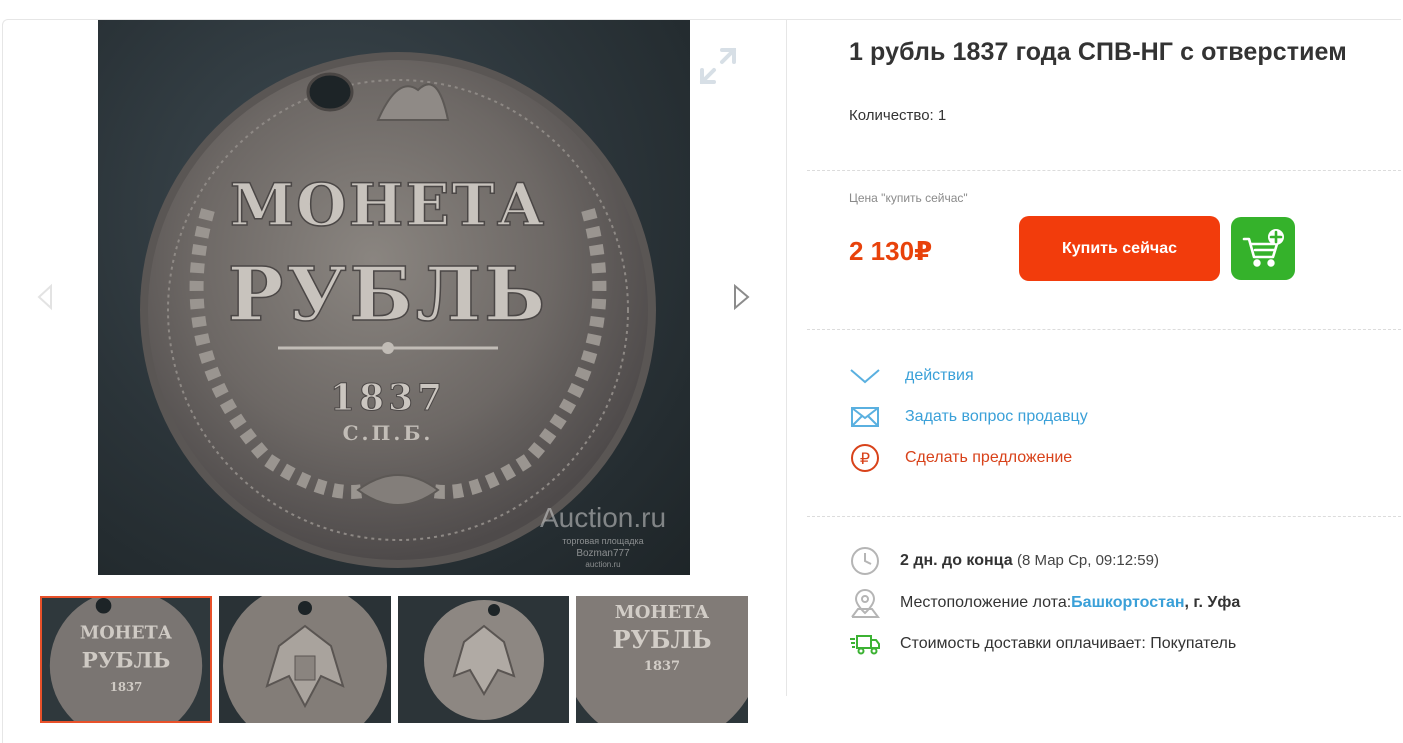 The image size is (1403, 743). Describe the element at coordinates (388, 295) in the screenshot. I see `coin-word-rubl: РУБЛЬ` at that location.